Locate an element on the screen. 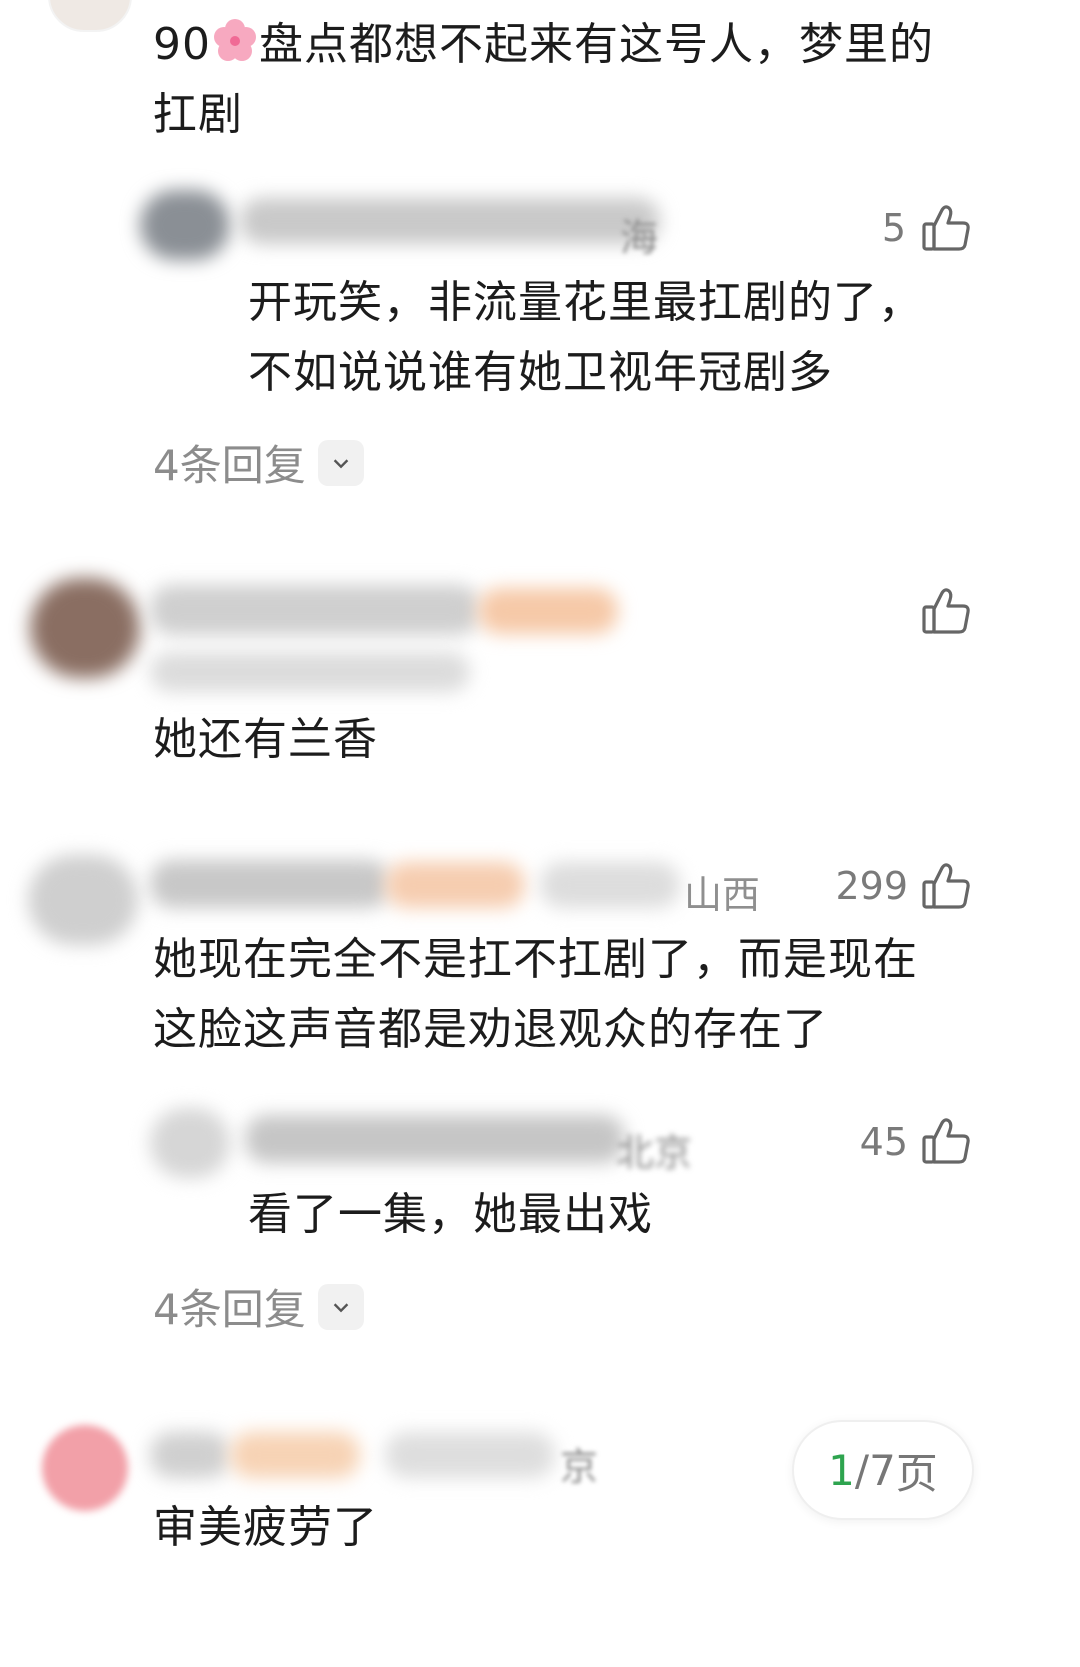  like-count: 5 is located at coordinates (893, 228).